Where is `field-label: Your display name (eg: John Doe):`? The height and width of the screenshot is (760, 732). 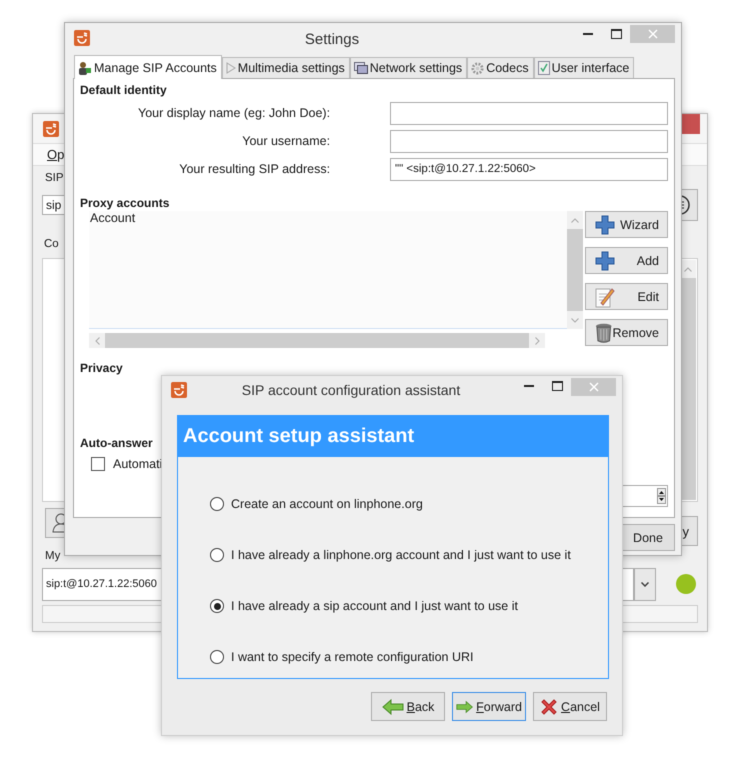
field-label: Your display name (eg: John Doe): is located at coordinates (233, 113).